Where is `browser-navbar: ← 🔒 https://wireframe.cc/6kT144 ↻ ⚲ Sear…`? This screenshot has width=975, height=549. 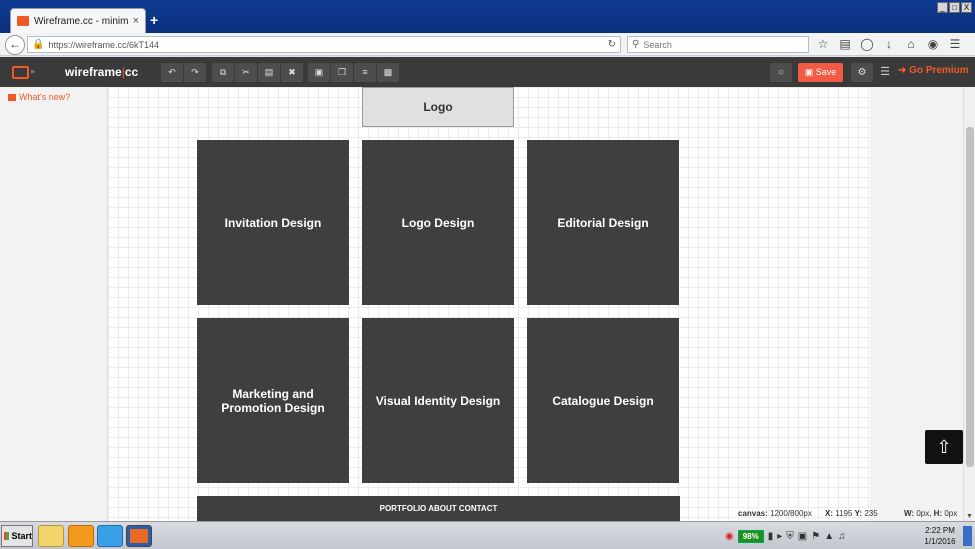
browser-navbar: ← 🔒 https://wireframe.cc/6kT144 ↻ ⚲ Sear… is located at coordinates (487, 44).